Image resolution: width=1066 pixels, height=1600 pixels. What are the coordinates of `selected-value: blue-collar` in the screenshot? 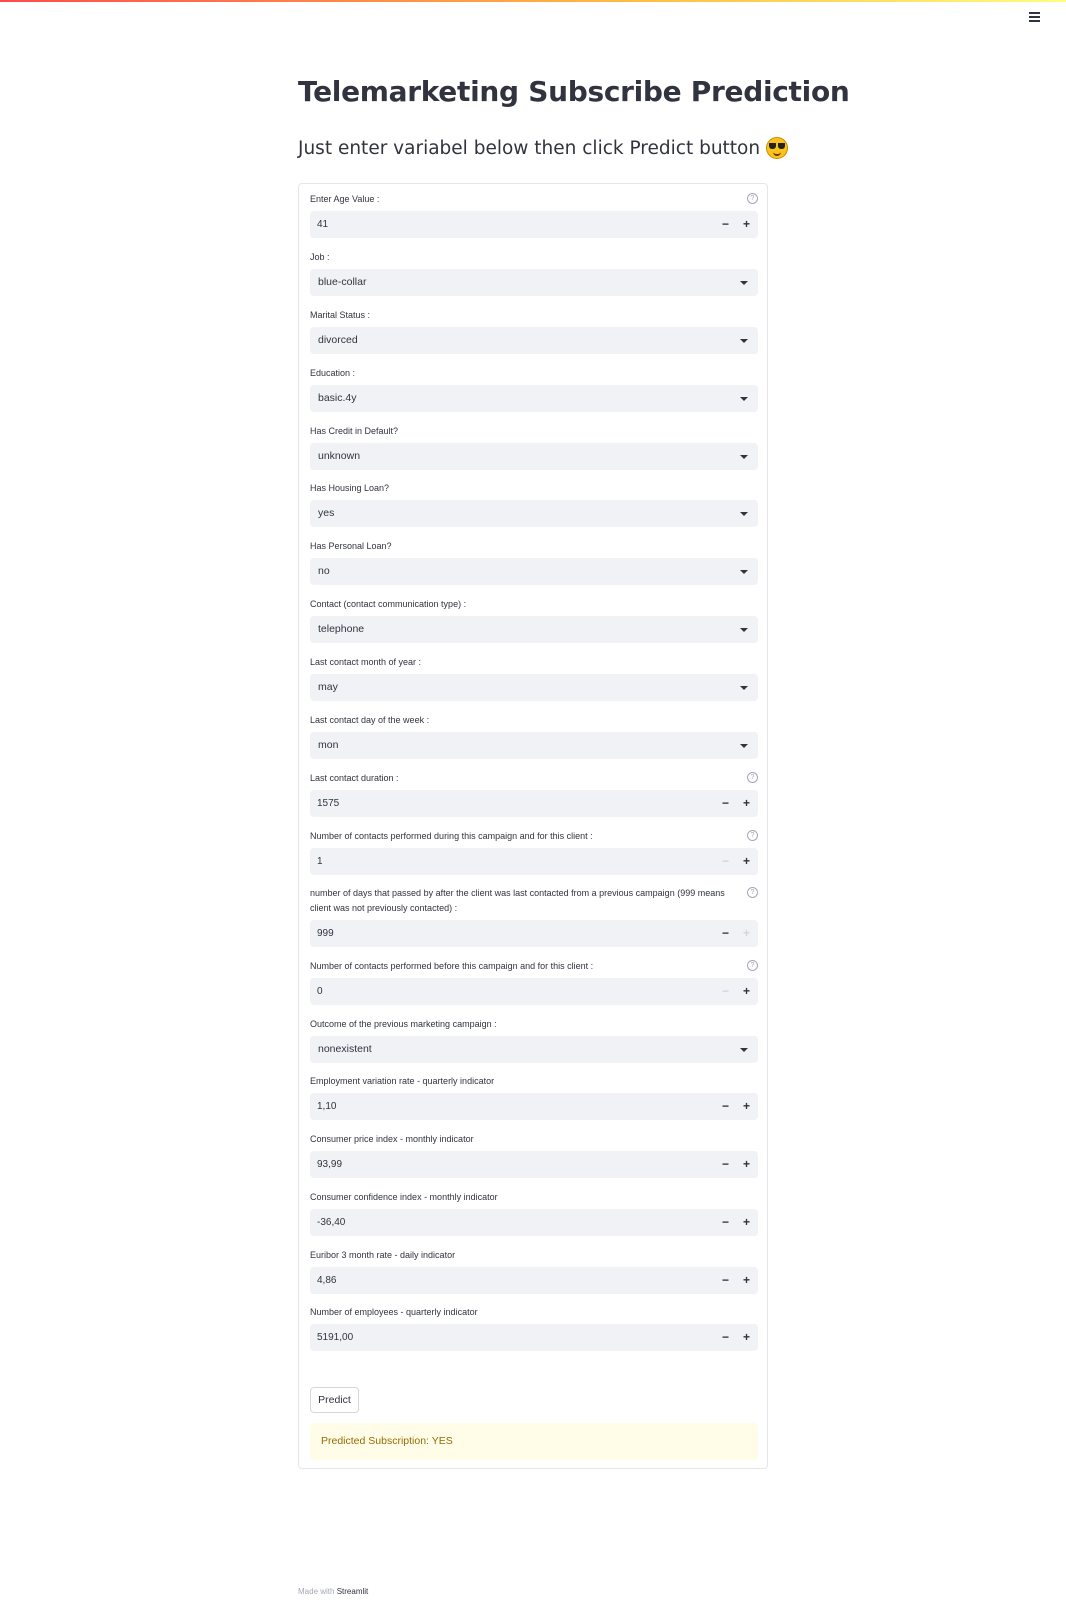 It's located at (342, 282).